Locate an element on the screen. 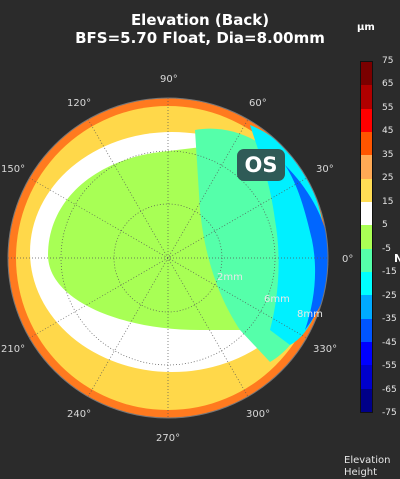  scale-tick-label: 45 is located at coordinates (388, 131).